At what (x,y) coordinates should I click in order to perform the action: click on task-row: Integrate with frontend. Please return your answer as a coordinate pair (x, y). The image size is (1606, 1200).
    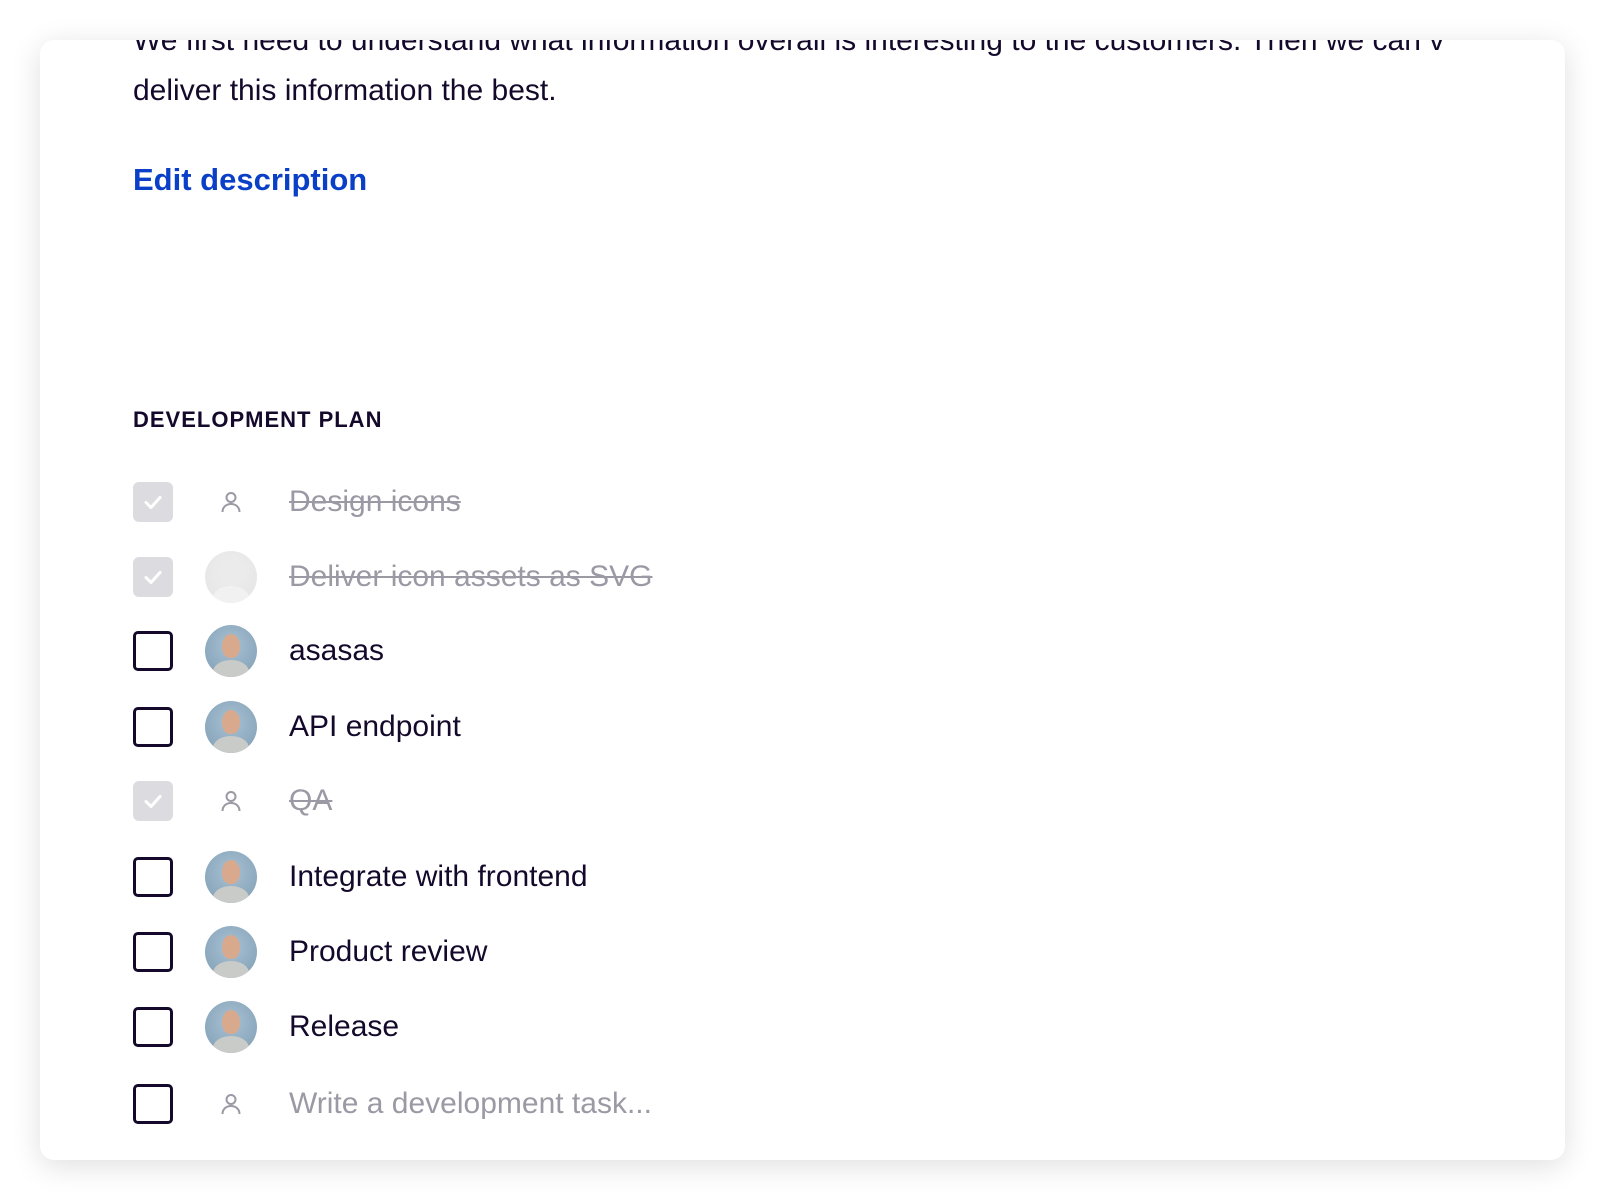
    Looking at the image, I should click on (360, 877).